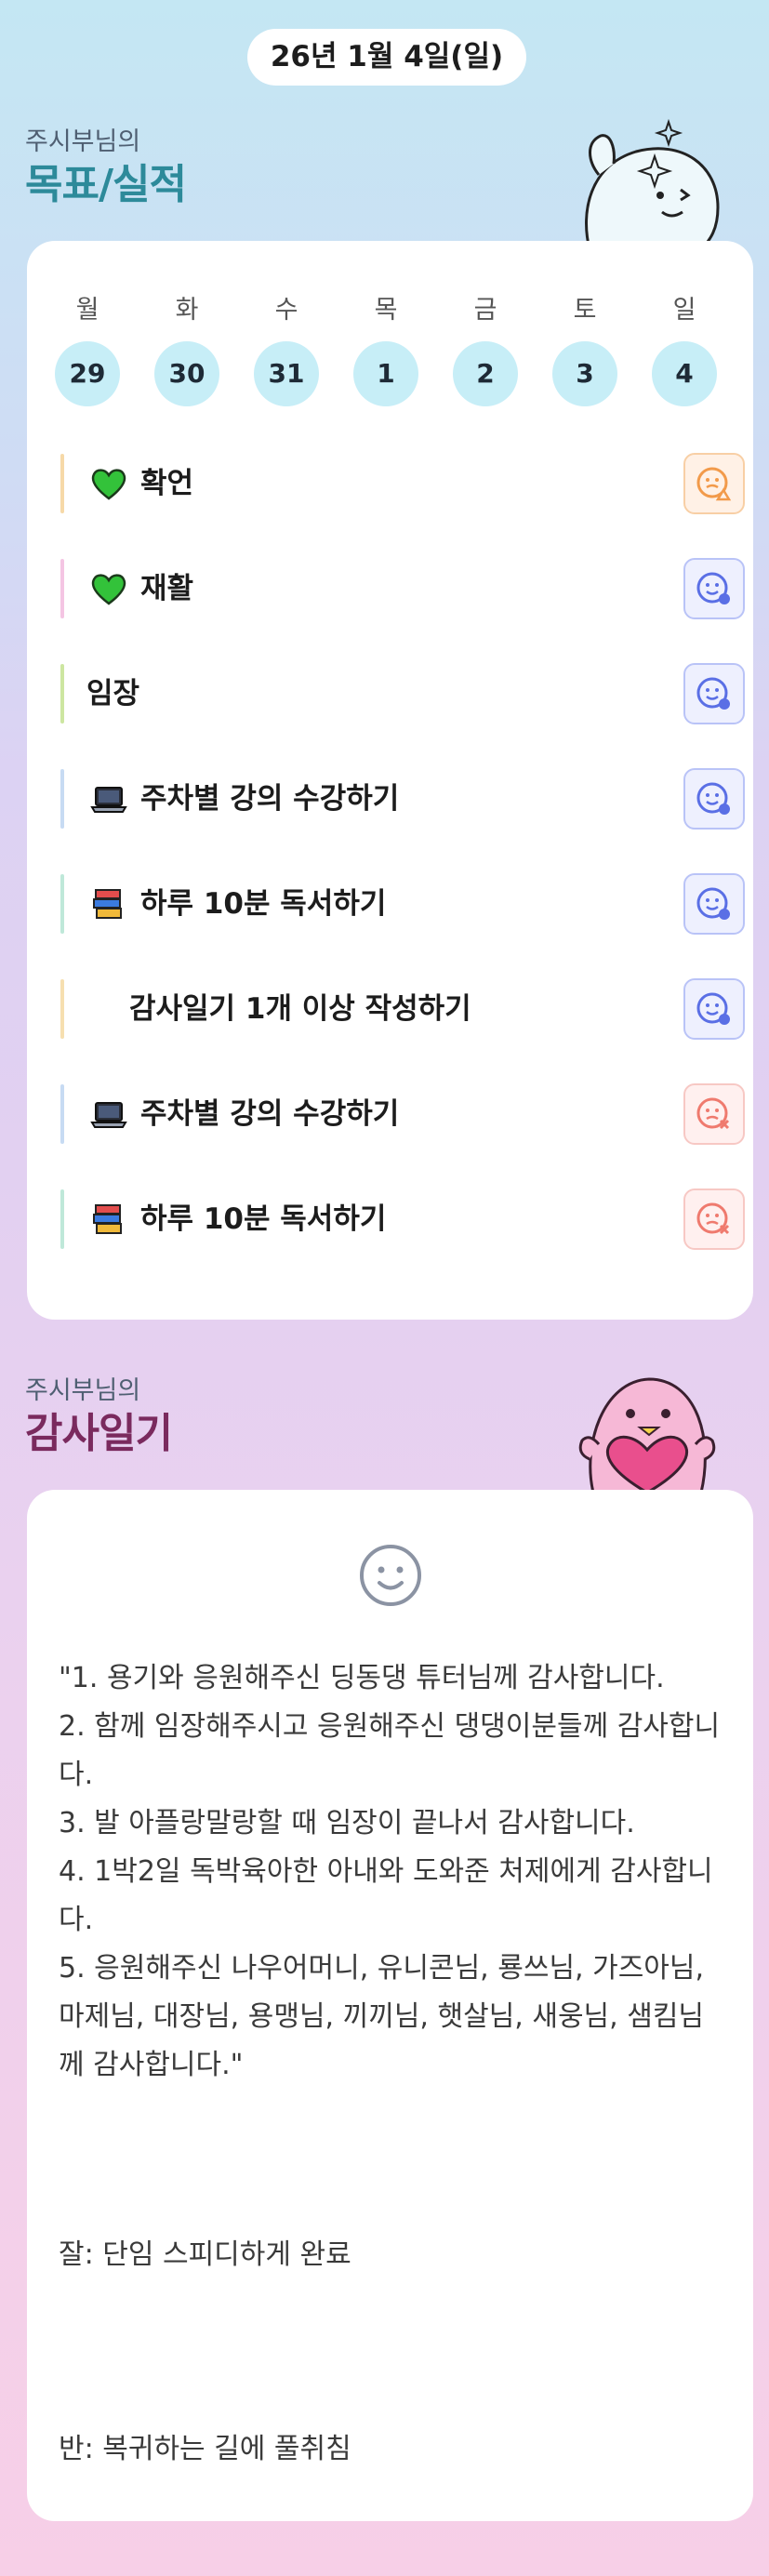  What do you see at coordinates (186, 373) in the screenshot?
I see `day-30: 30` at bounding box center [186, 373].